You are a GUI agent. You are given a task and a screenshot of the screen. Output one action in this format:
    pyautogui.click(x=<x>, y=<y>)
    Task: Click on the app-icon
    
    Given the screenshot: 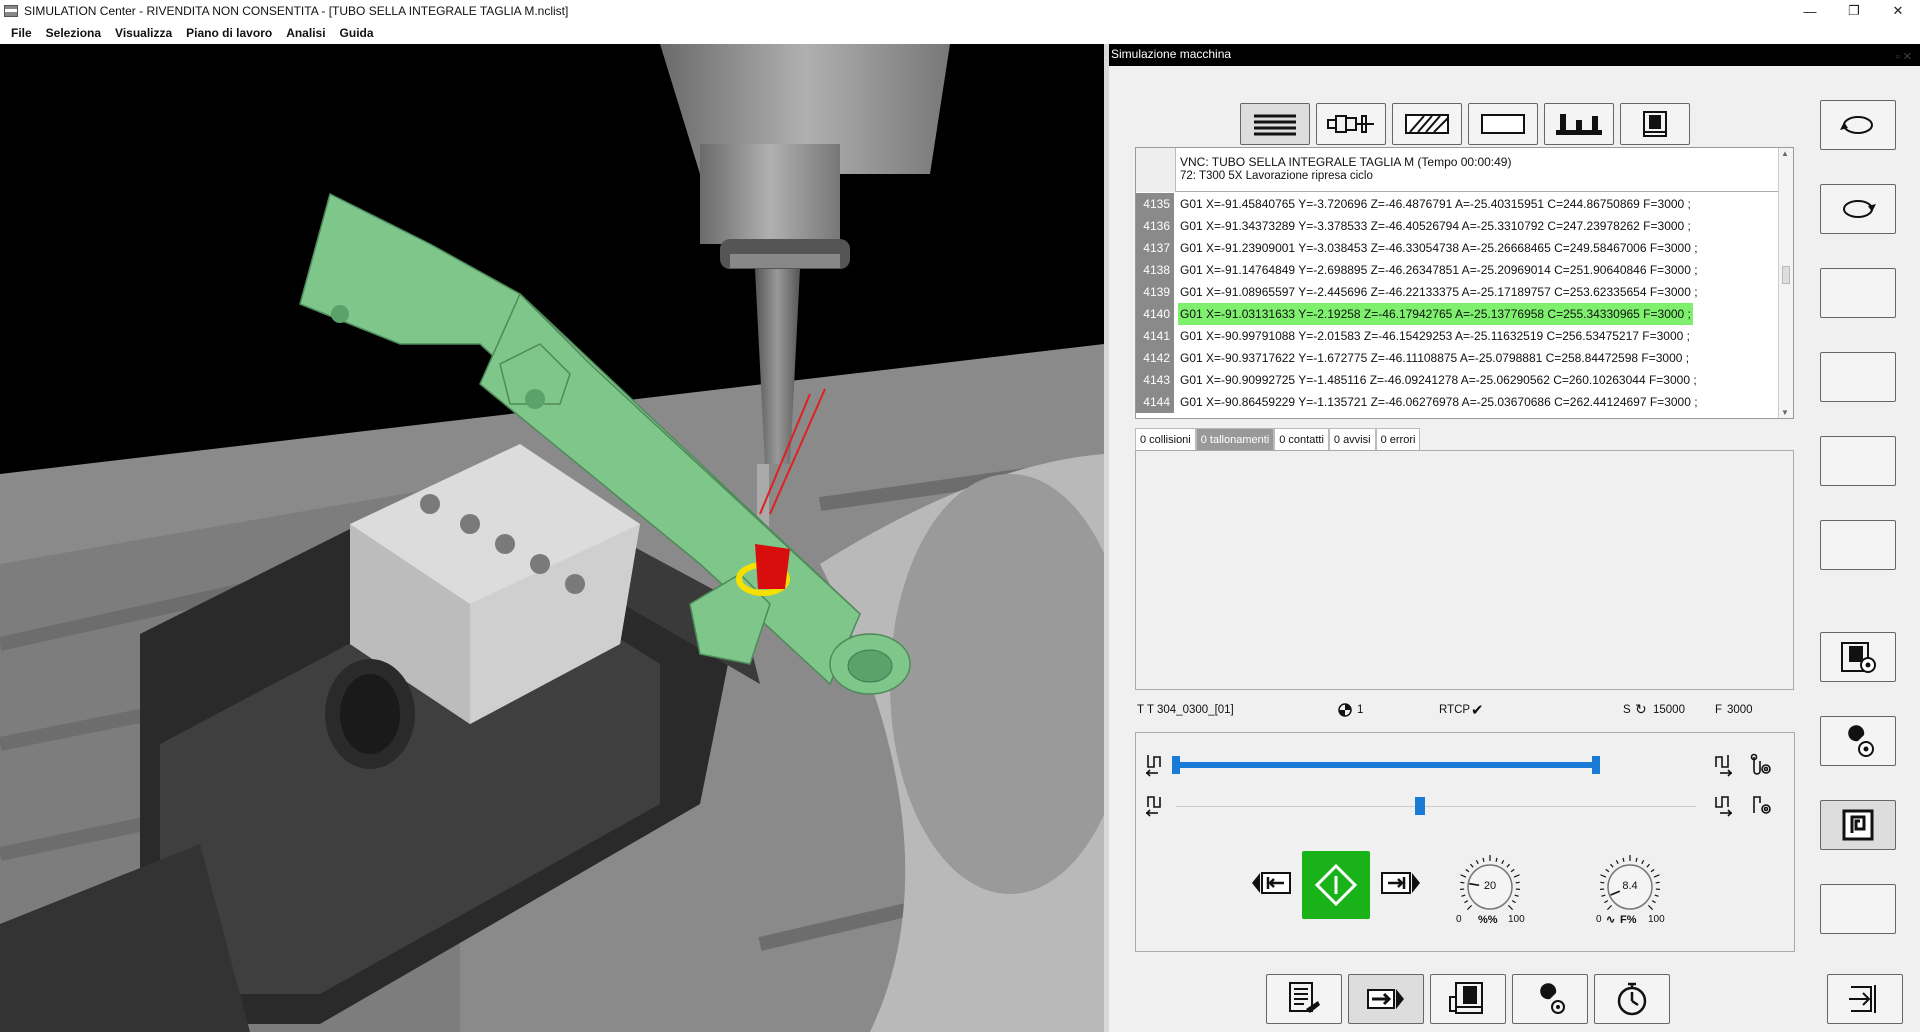 What is the action you would take?
    pyautogui.click(x=11, y=11)
    